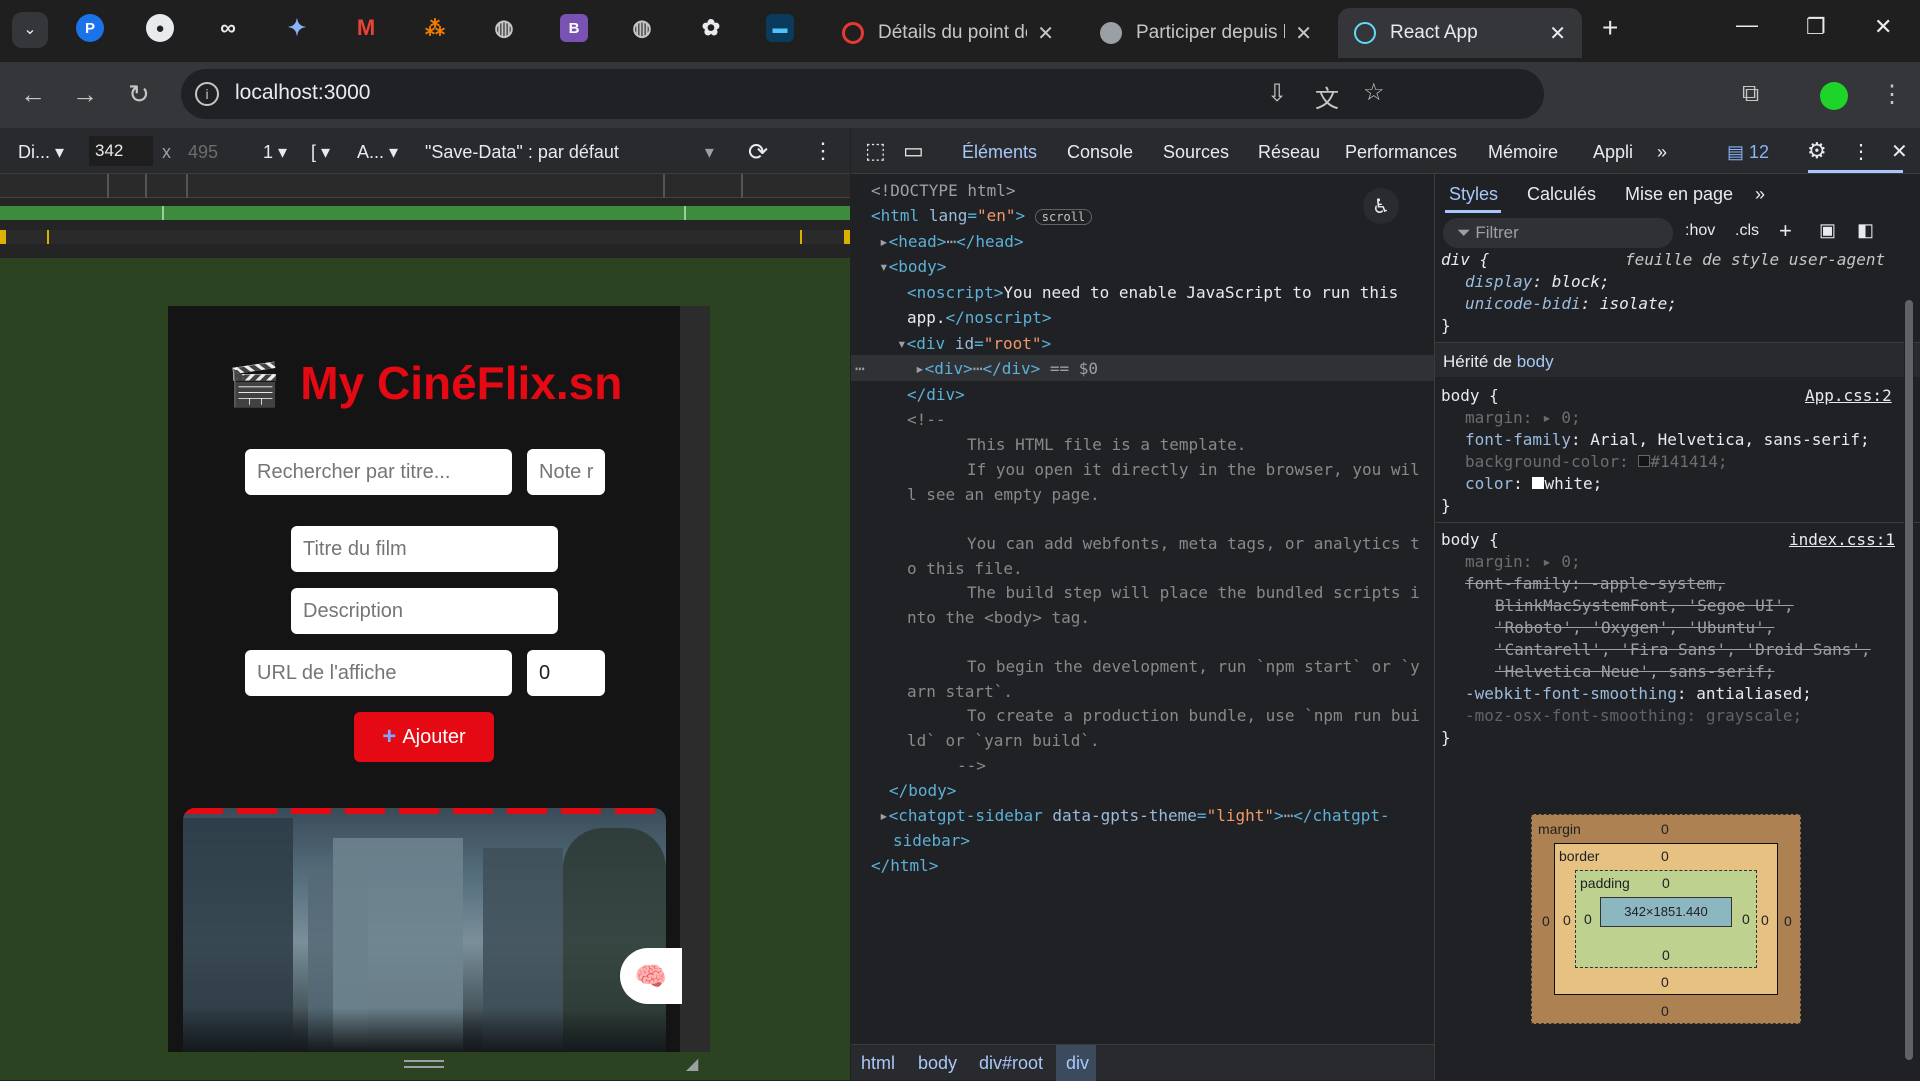 The height and width of the screenshot is (1081, 1920). I want to click on movie-poster-image, so click(424, 930).